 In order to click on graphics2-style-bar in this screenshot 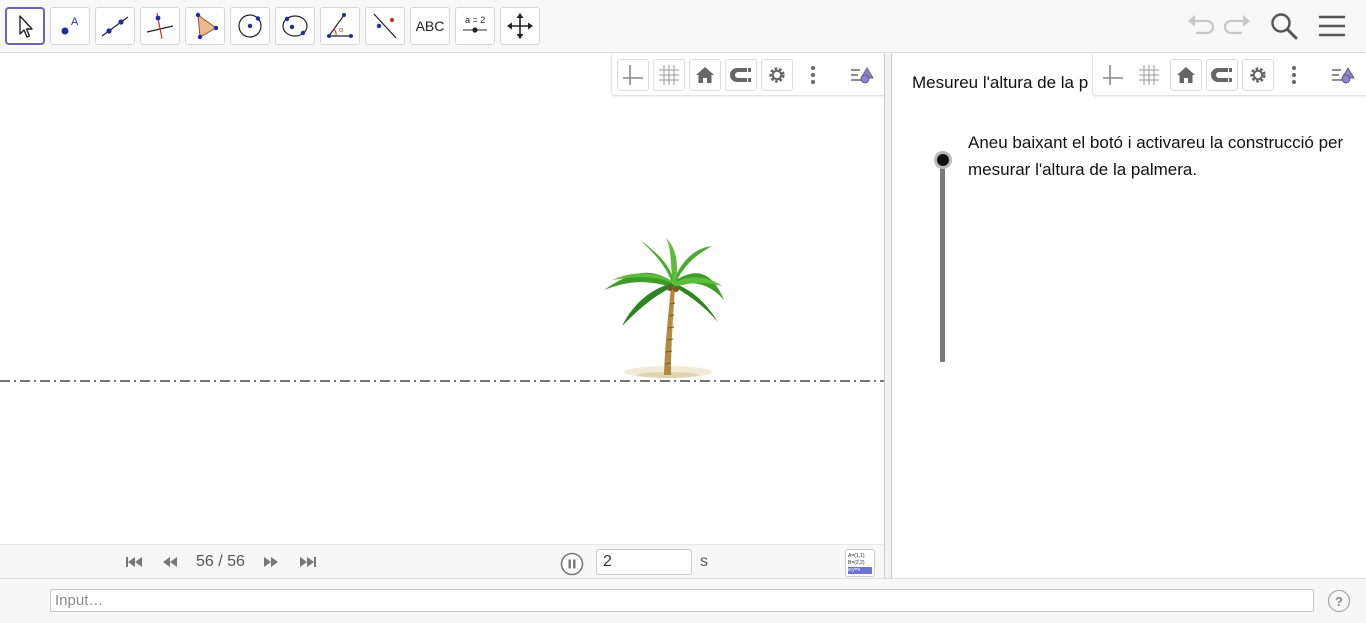, I will do `click(1229, 75)`.